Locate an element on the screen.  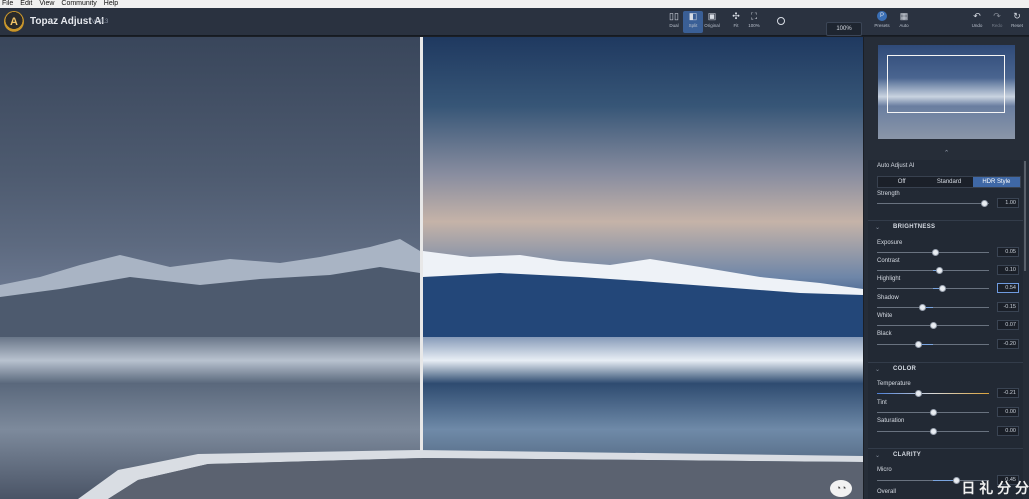
reset-button: ↻ Reset is located at coordinates (1017, 22).